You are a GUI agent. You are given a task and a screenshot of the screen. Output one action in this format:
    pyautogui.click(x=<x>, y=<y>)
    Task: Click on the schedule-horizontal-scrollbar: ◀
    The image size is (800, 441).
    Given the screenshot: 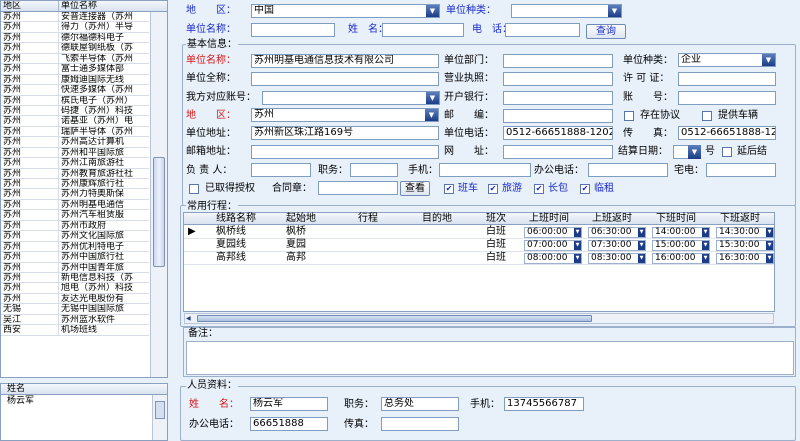 What is the action you would take?
    pyautogui.click(x=479, y=318)
    